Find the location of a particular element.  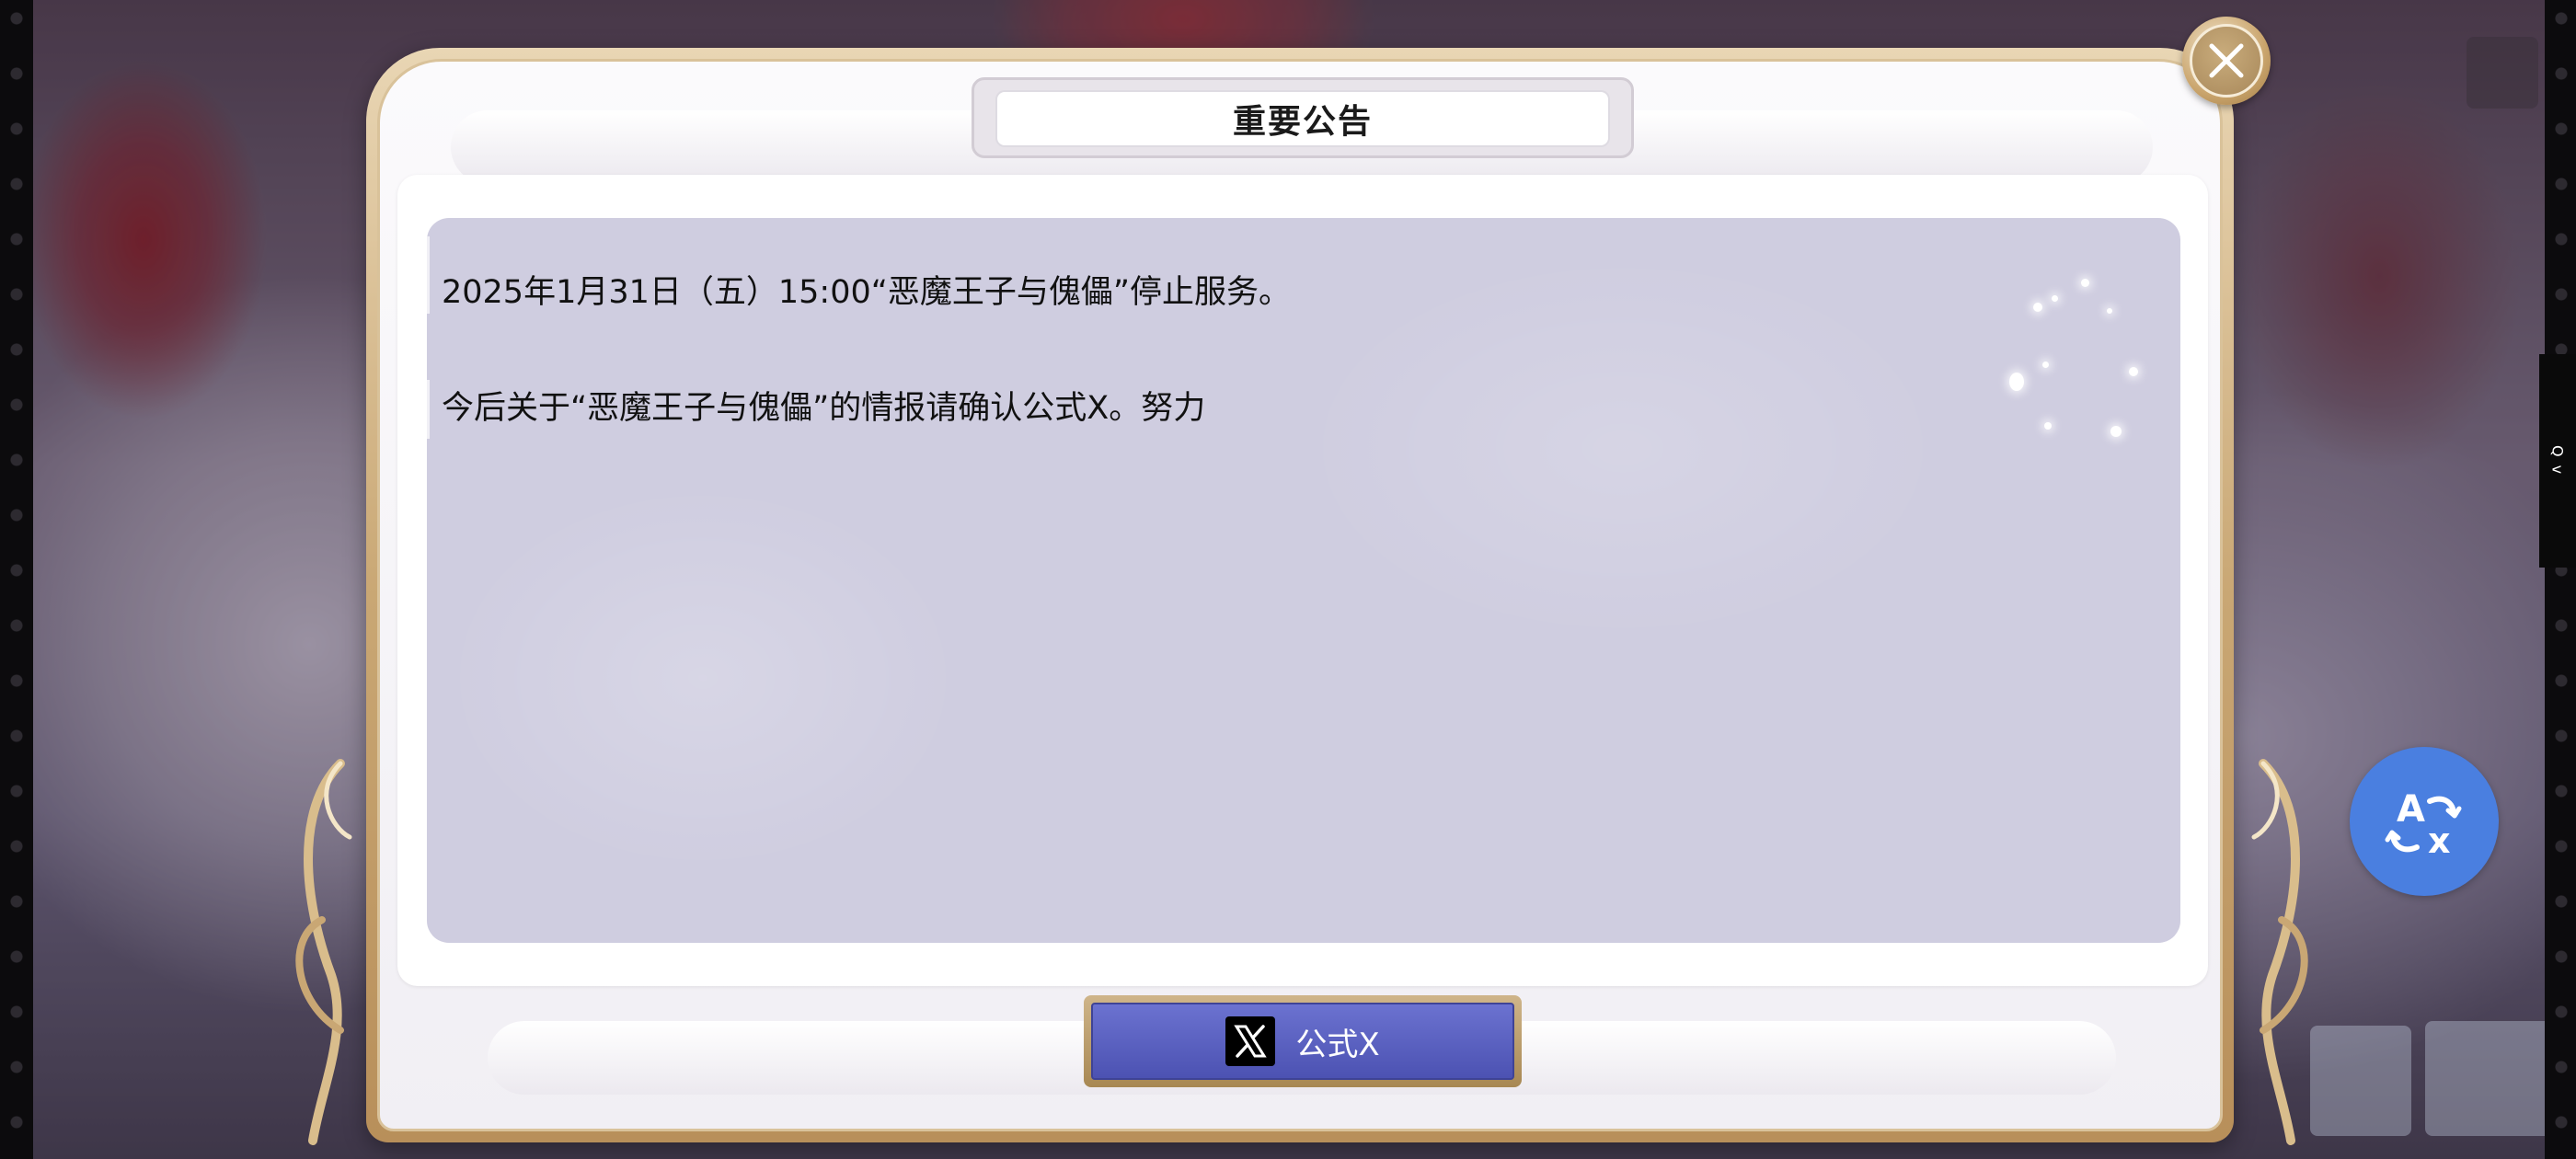

left-ornament is located at coordinates (323, 952).